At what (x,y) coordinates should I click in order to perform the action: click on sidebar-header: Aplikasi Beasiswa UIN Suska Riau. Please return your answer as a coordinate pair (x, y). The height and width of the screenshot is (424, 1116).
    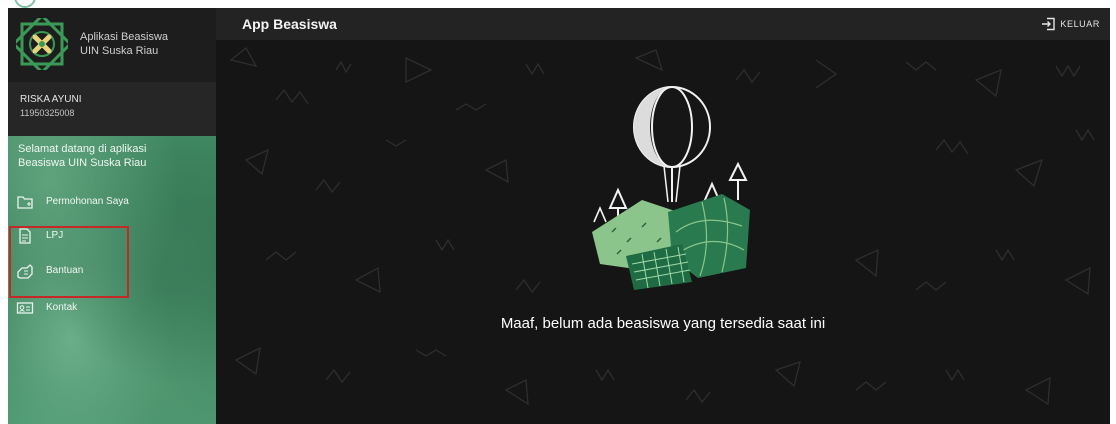
    Looking at the image, I should click on (112, 45).